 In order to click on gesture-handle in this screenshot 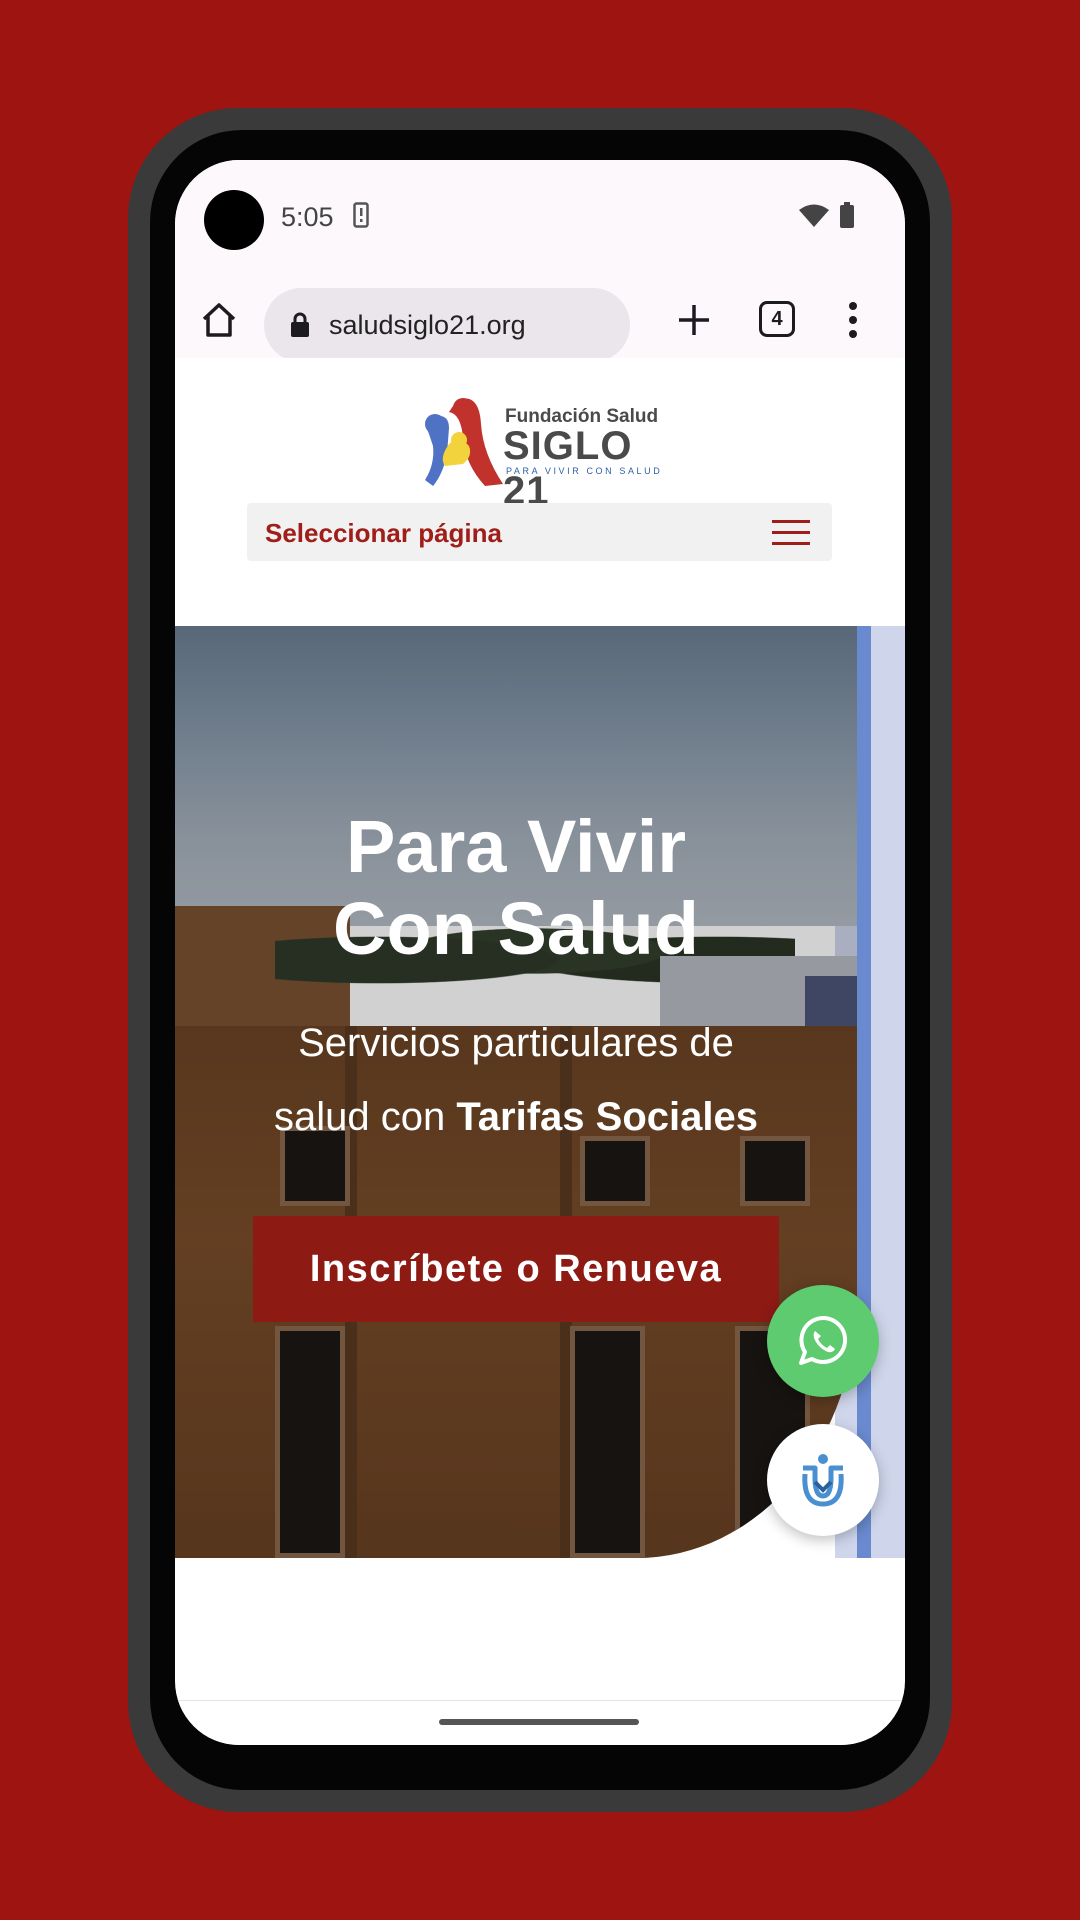, I will do `click(539, 1722)`.